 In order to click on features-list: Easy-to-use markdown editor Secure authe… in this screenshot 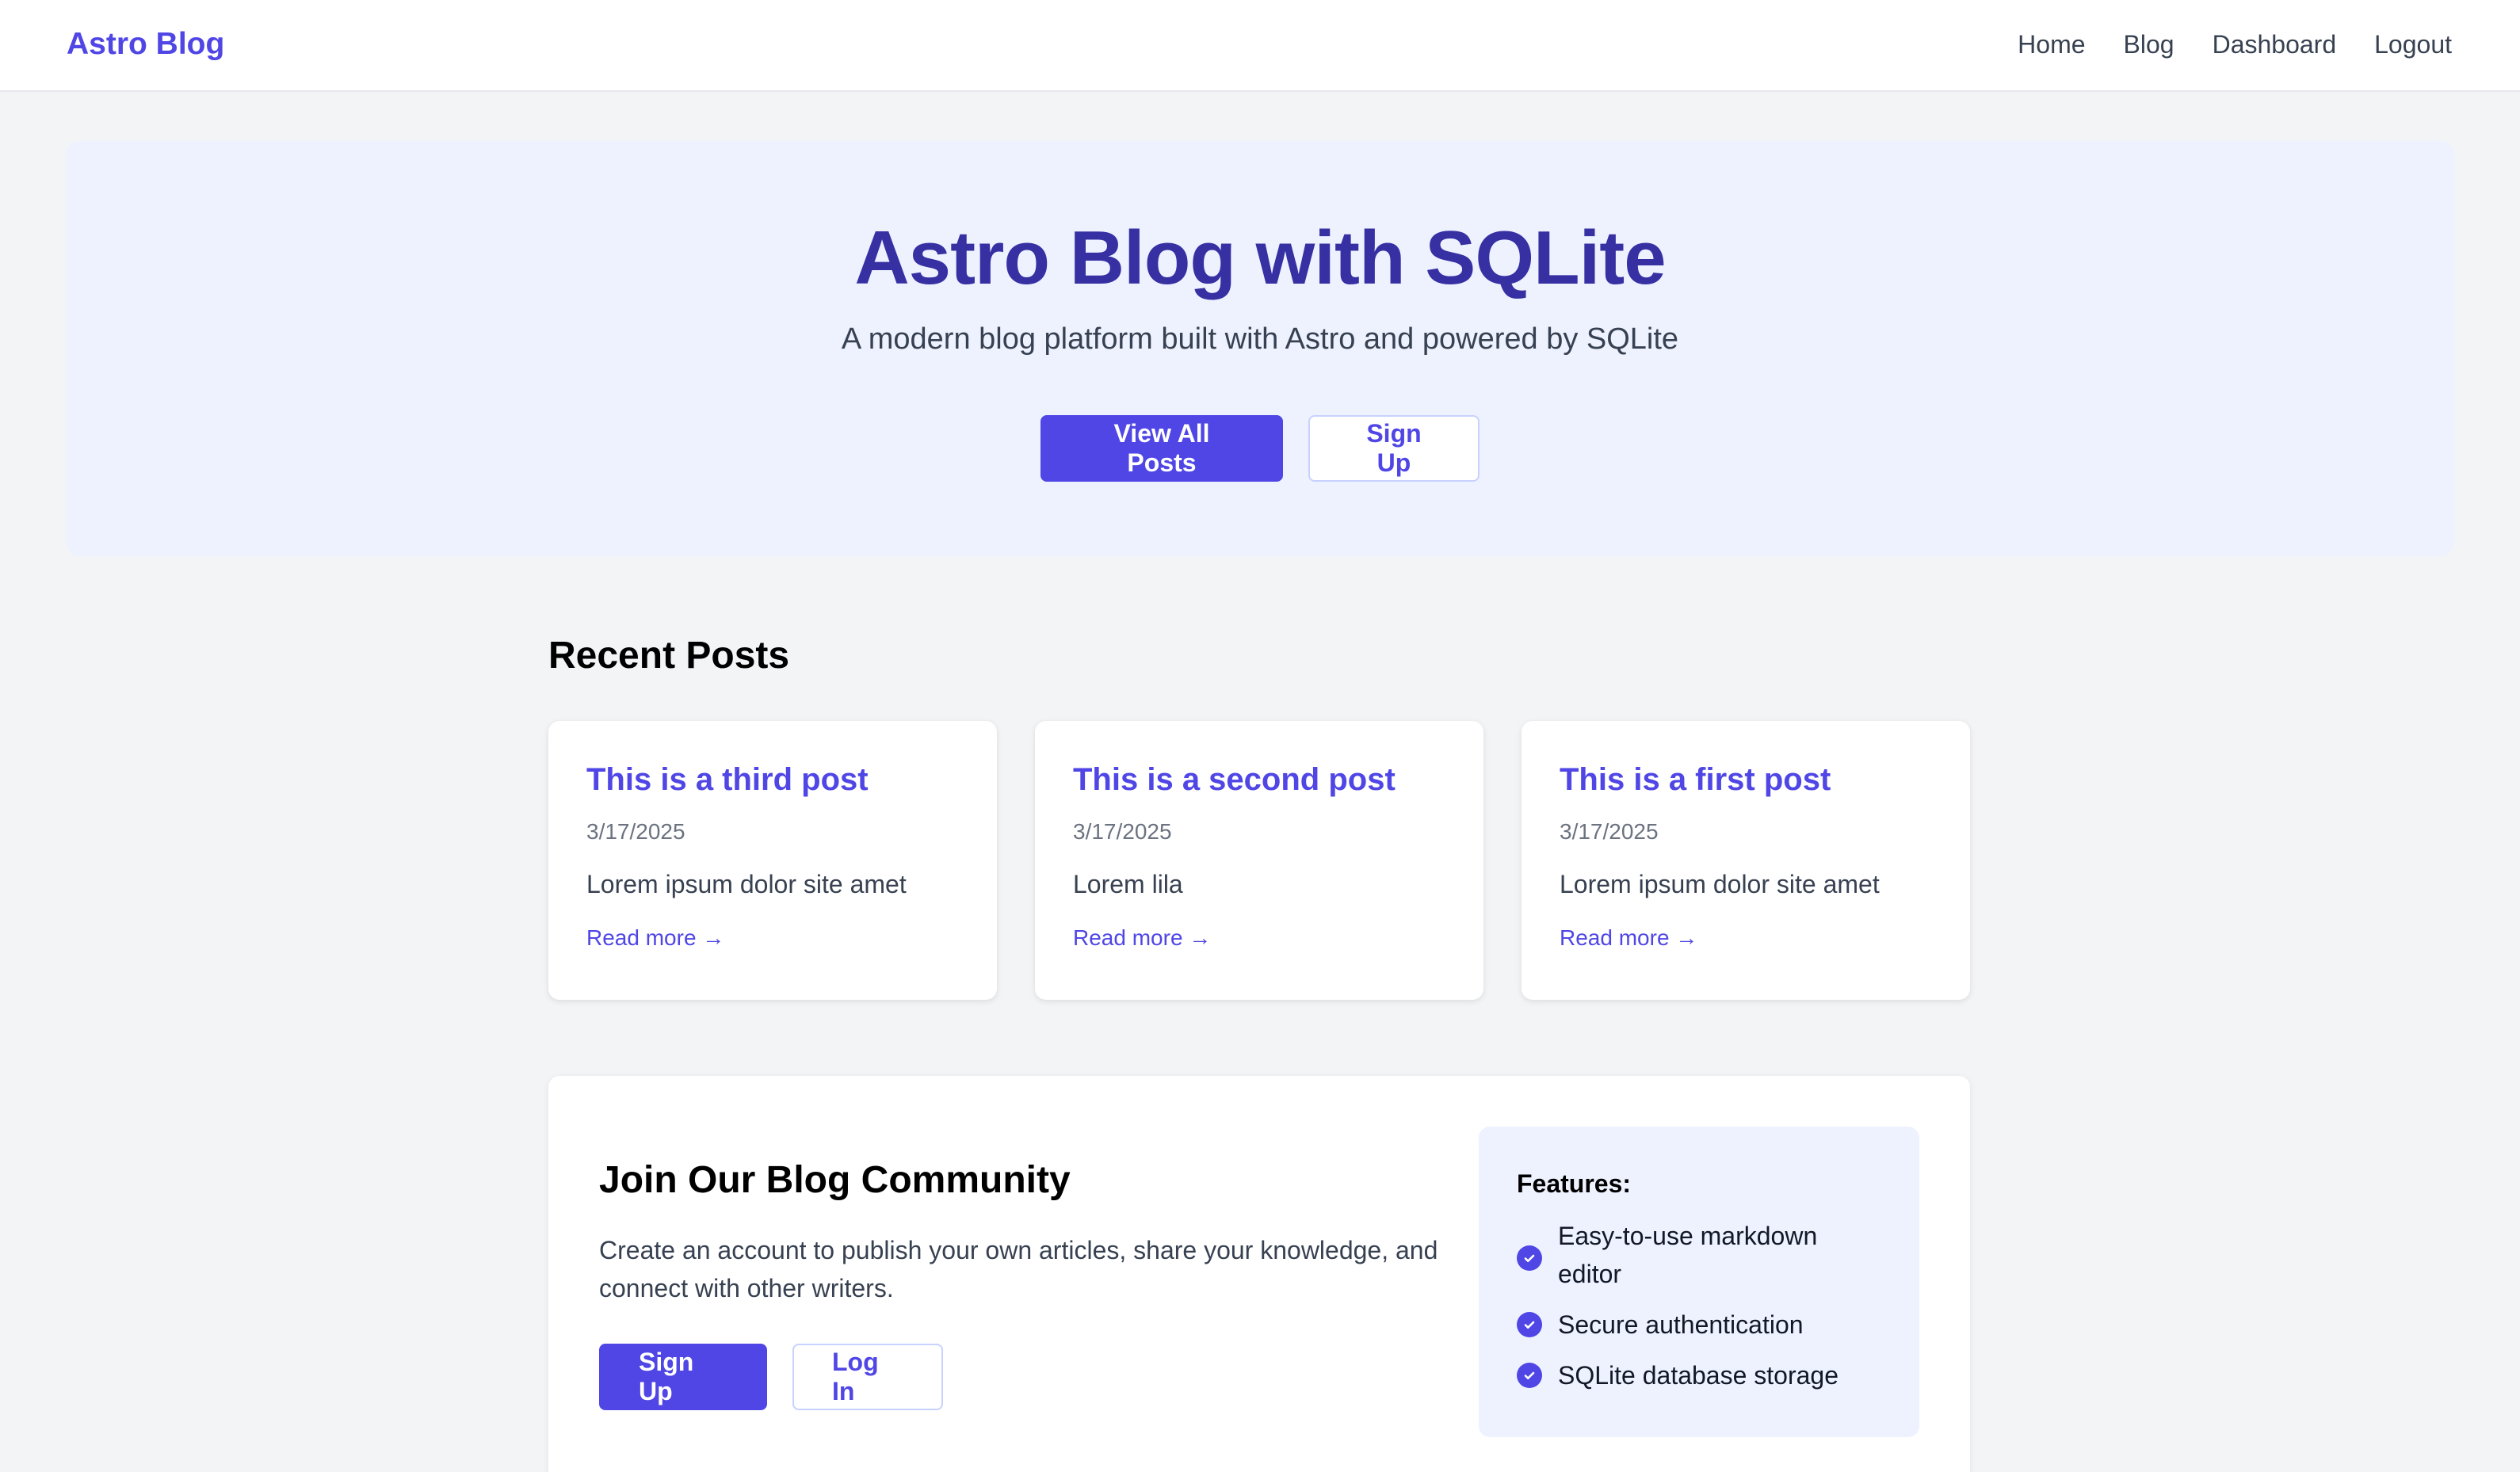, I will do `click(1699, 1305)`.